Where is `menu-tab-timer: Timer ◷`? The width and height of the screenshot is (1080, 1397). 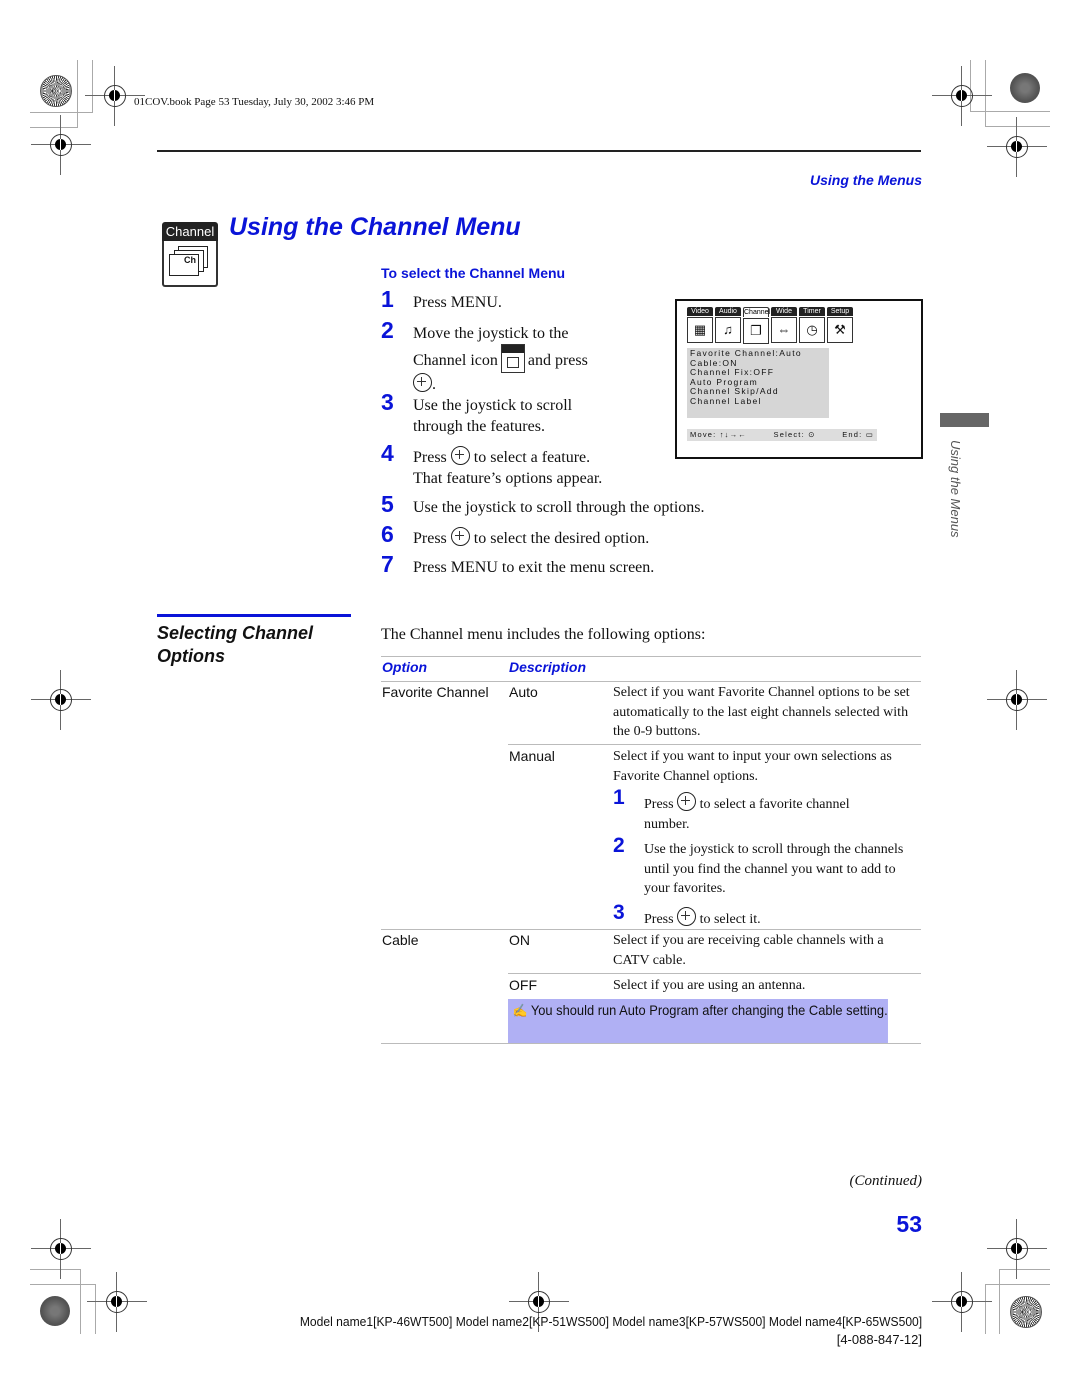 menu-tab-timer: Timer ◷ is located at coordinates (812, 325).